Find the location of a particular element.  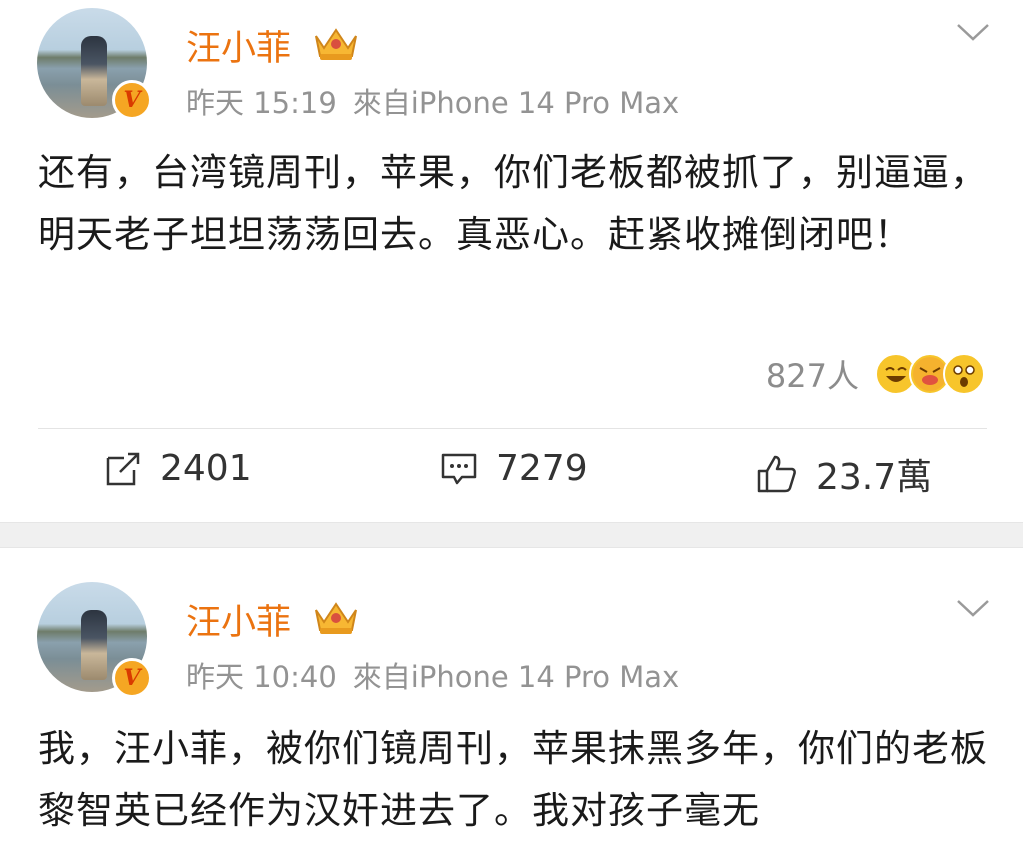

repost-button: 2401 is located at coordinates (178, 468).